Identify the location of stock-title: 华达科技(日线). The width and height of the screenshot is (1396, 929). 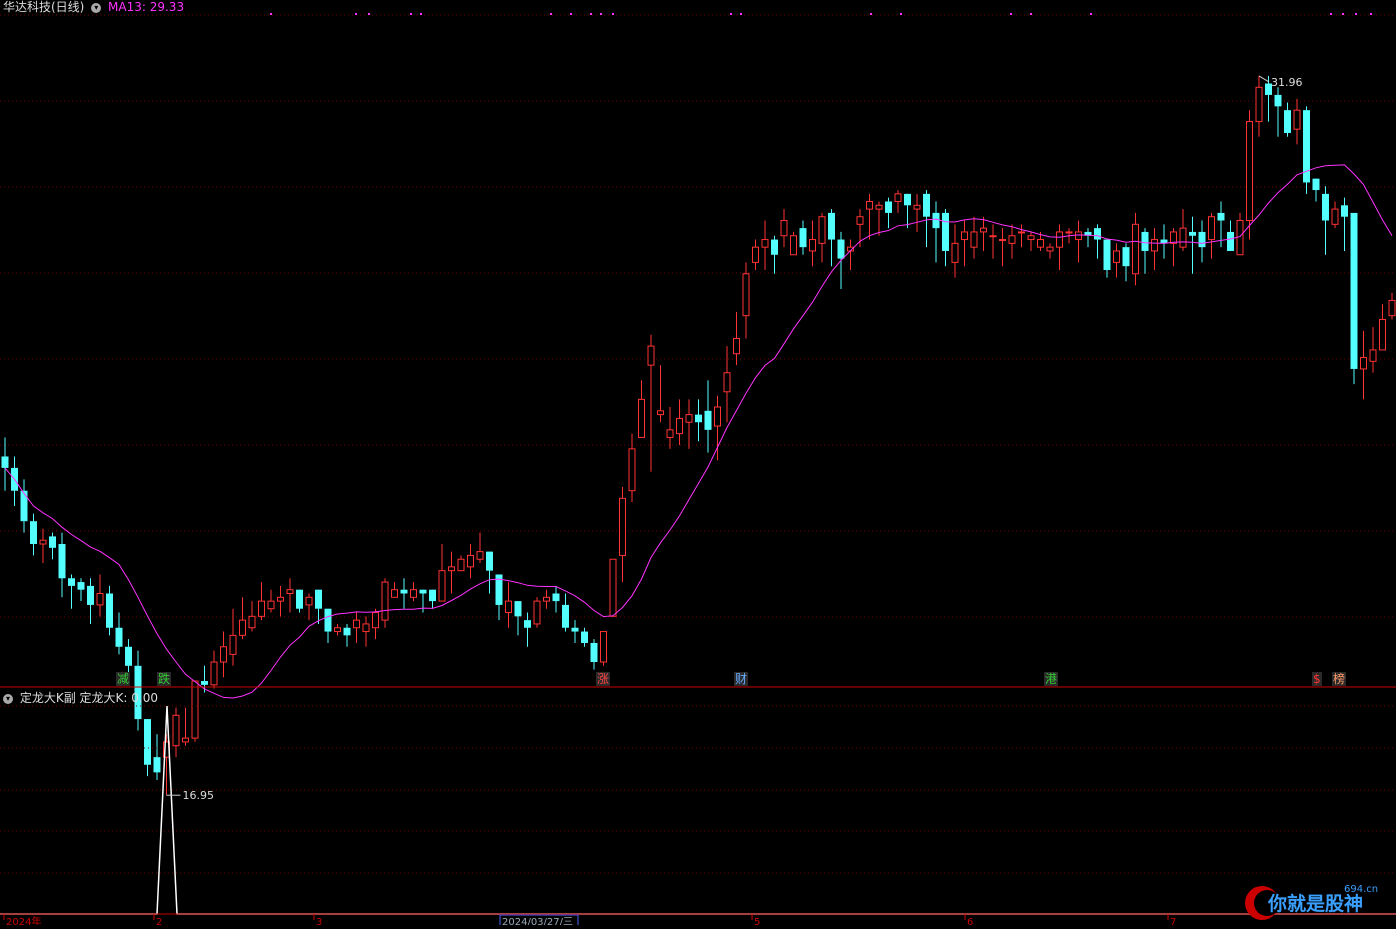
(43, 7).